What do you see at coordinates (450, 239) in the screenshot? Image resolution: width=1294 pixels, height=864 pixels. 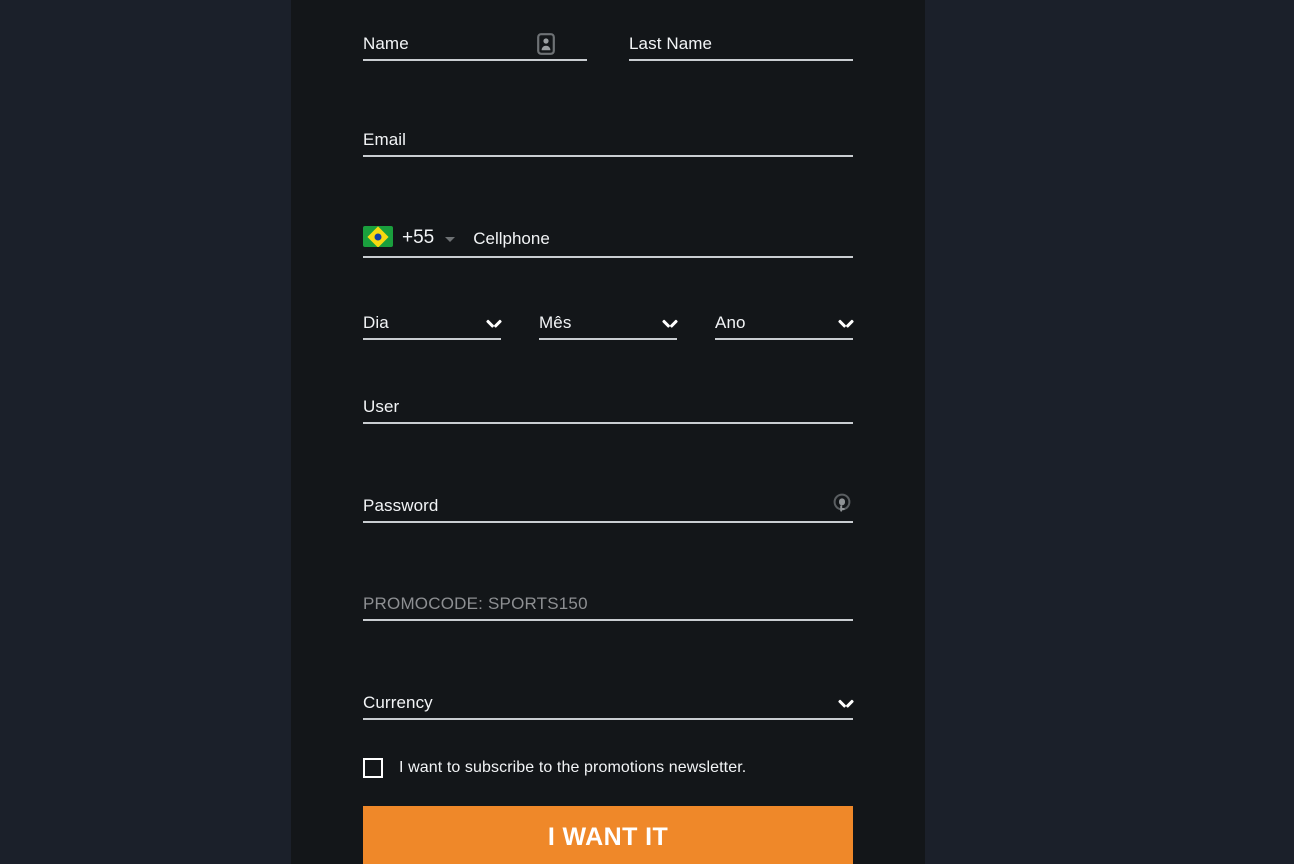 I see `country-caret-down-icon` at bounding box center [450, 239].